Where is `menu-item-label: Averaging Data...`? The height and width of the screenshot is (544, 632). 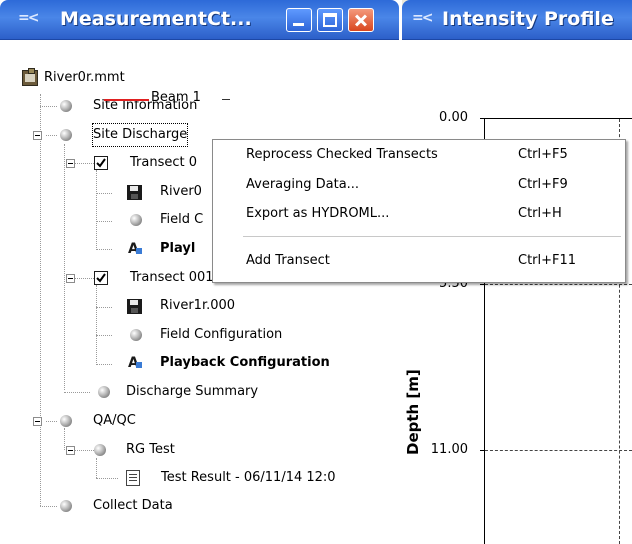
menu-item-label: Averaging Data... is located at coordinates (303, 184).